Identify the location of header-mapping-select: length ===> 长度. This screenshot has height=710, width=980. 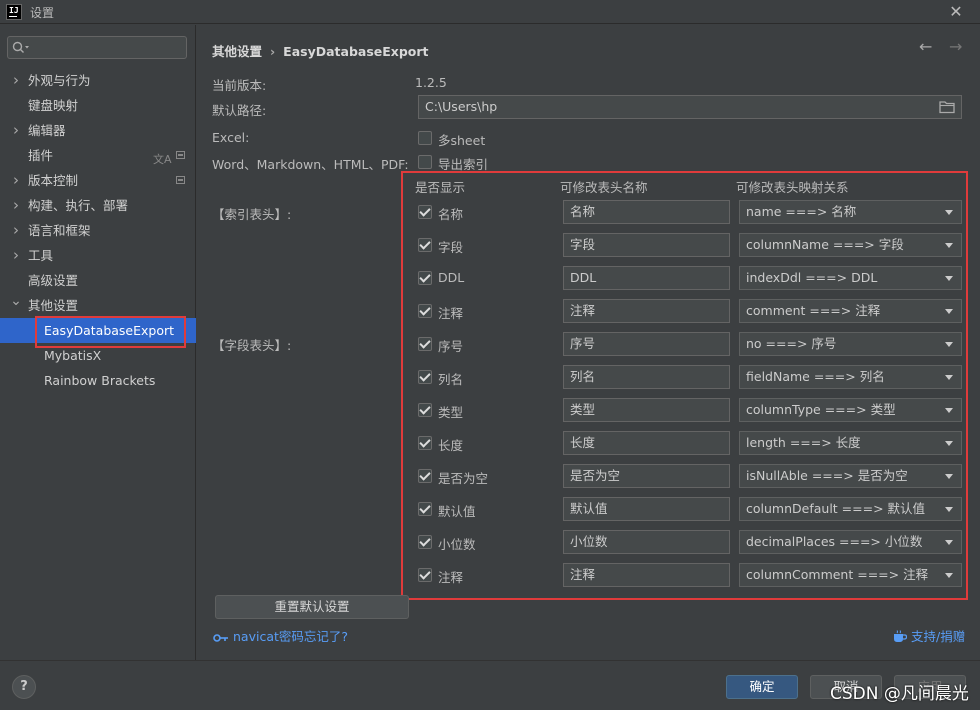
(850, 443).